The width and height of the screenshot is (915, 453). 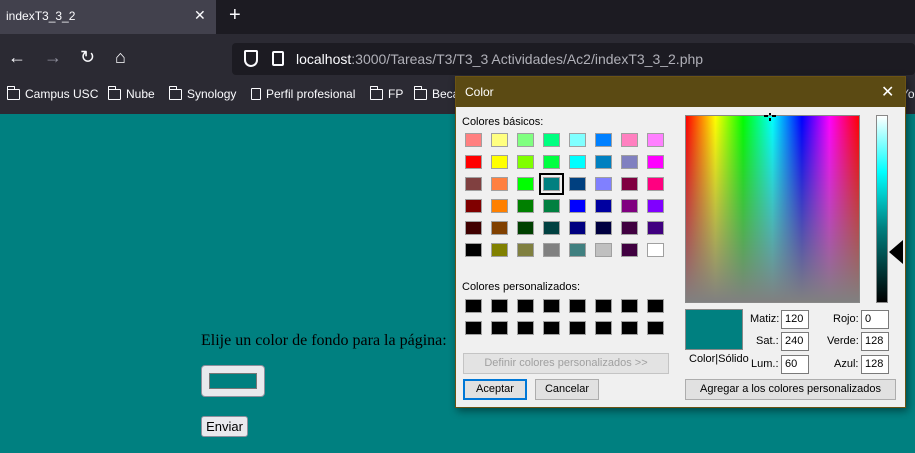 I want to click on tab-close-icon: ✕, so click(x=200, y=15).